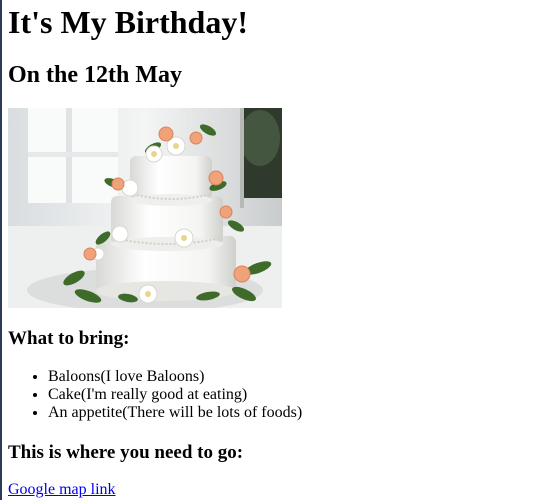 The width and height of the screenshot is (547, 500). Describe the element at coordinates (175, 413) in the screenshot. I see `list-item: An appetite(There will be lots of foods)` at that location.